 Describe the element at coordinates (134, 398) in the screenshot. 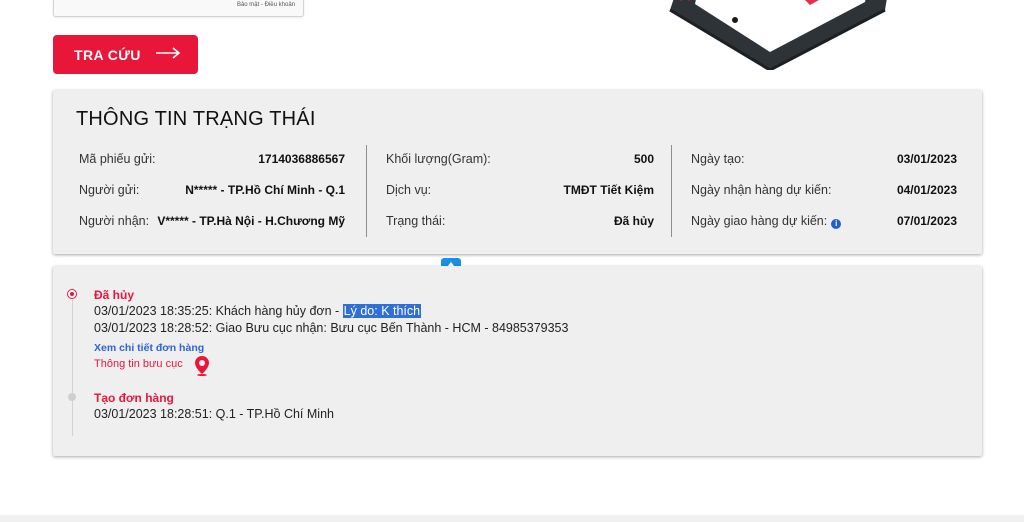

I see `event-title-created: Tạo đơn hàng` at that location.